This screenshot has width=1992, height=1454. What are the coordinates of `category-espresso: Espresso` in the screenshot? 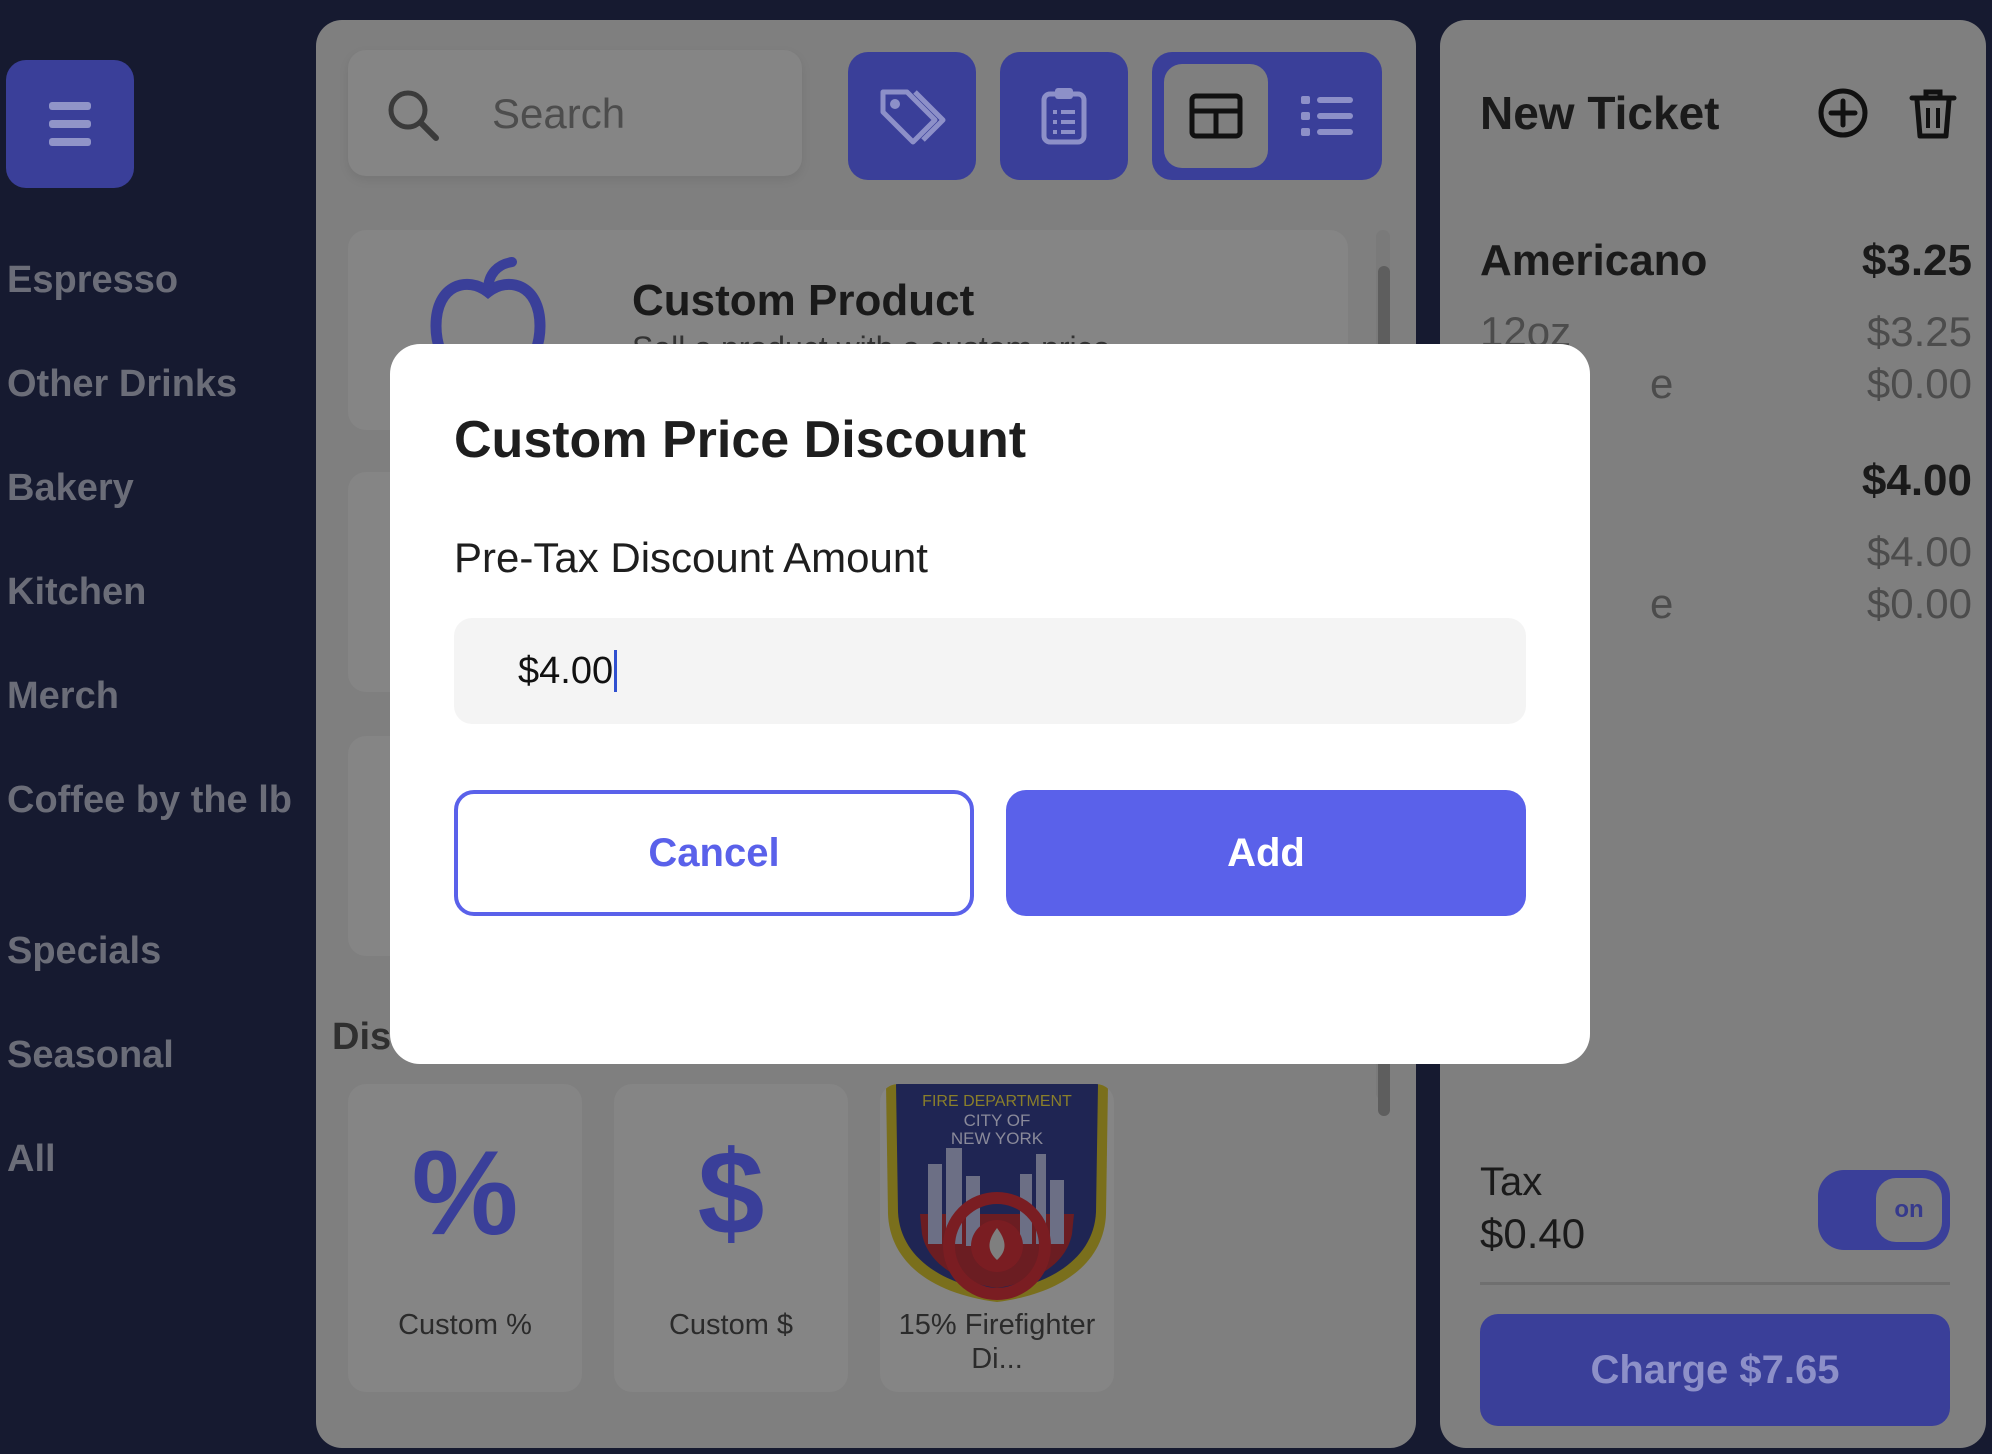 It's located at (152, 280).